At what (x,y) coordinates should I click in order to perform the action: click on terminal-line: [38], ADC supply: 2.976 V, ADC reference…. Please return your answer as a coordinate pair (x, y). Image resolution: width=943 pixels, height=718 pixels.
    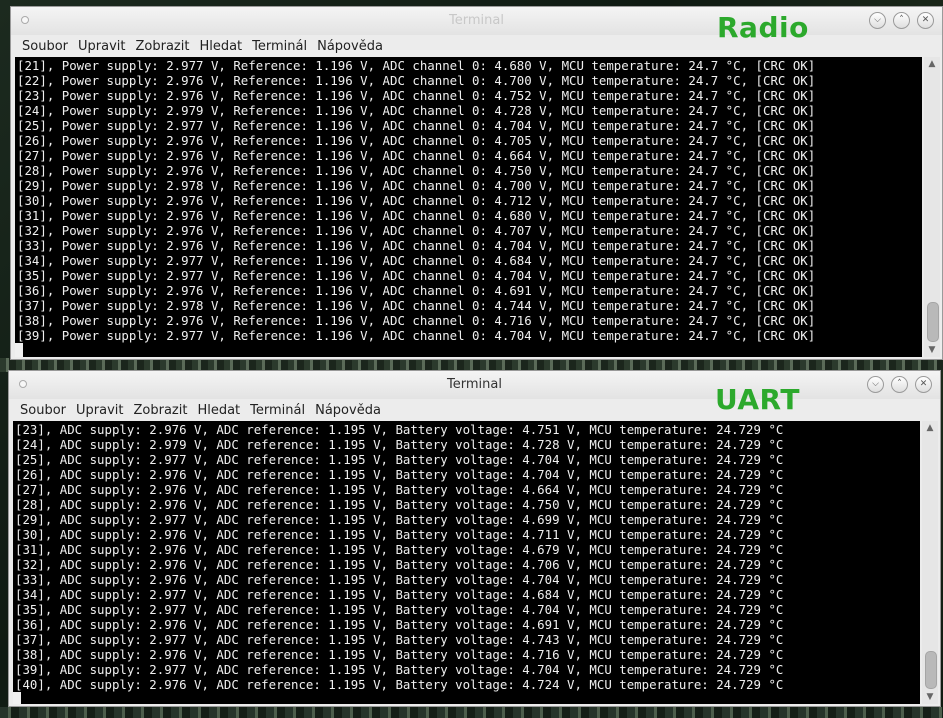
    Looking at the image, I should click on (399, 654).